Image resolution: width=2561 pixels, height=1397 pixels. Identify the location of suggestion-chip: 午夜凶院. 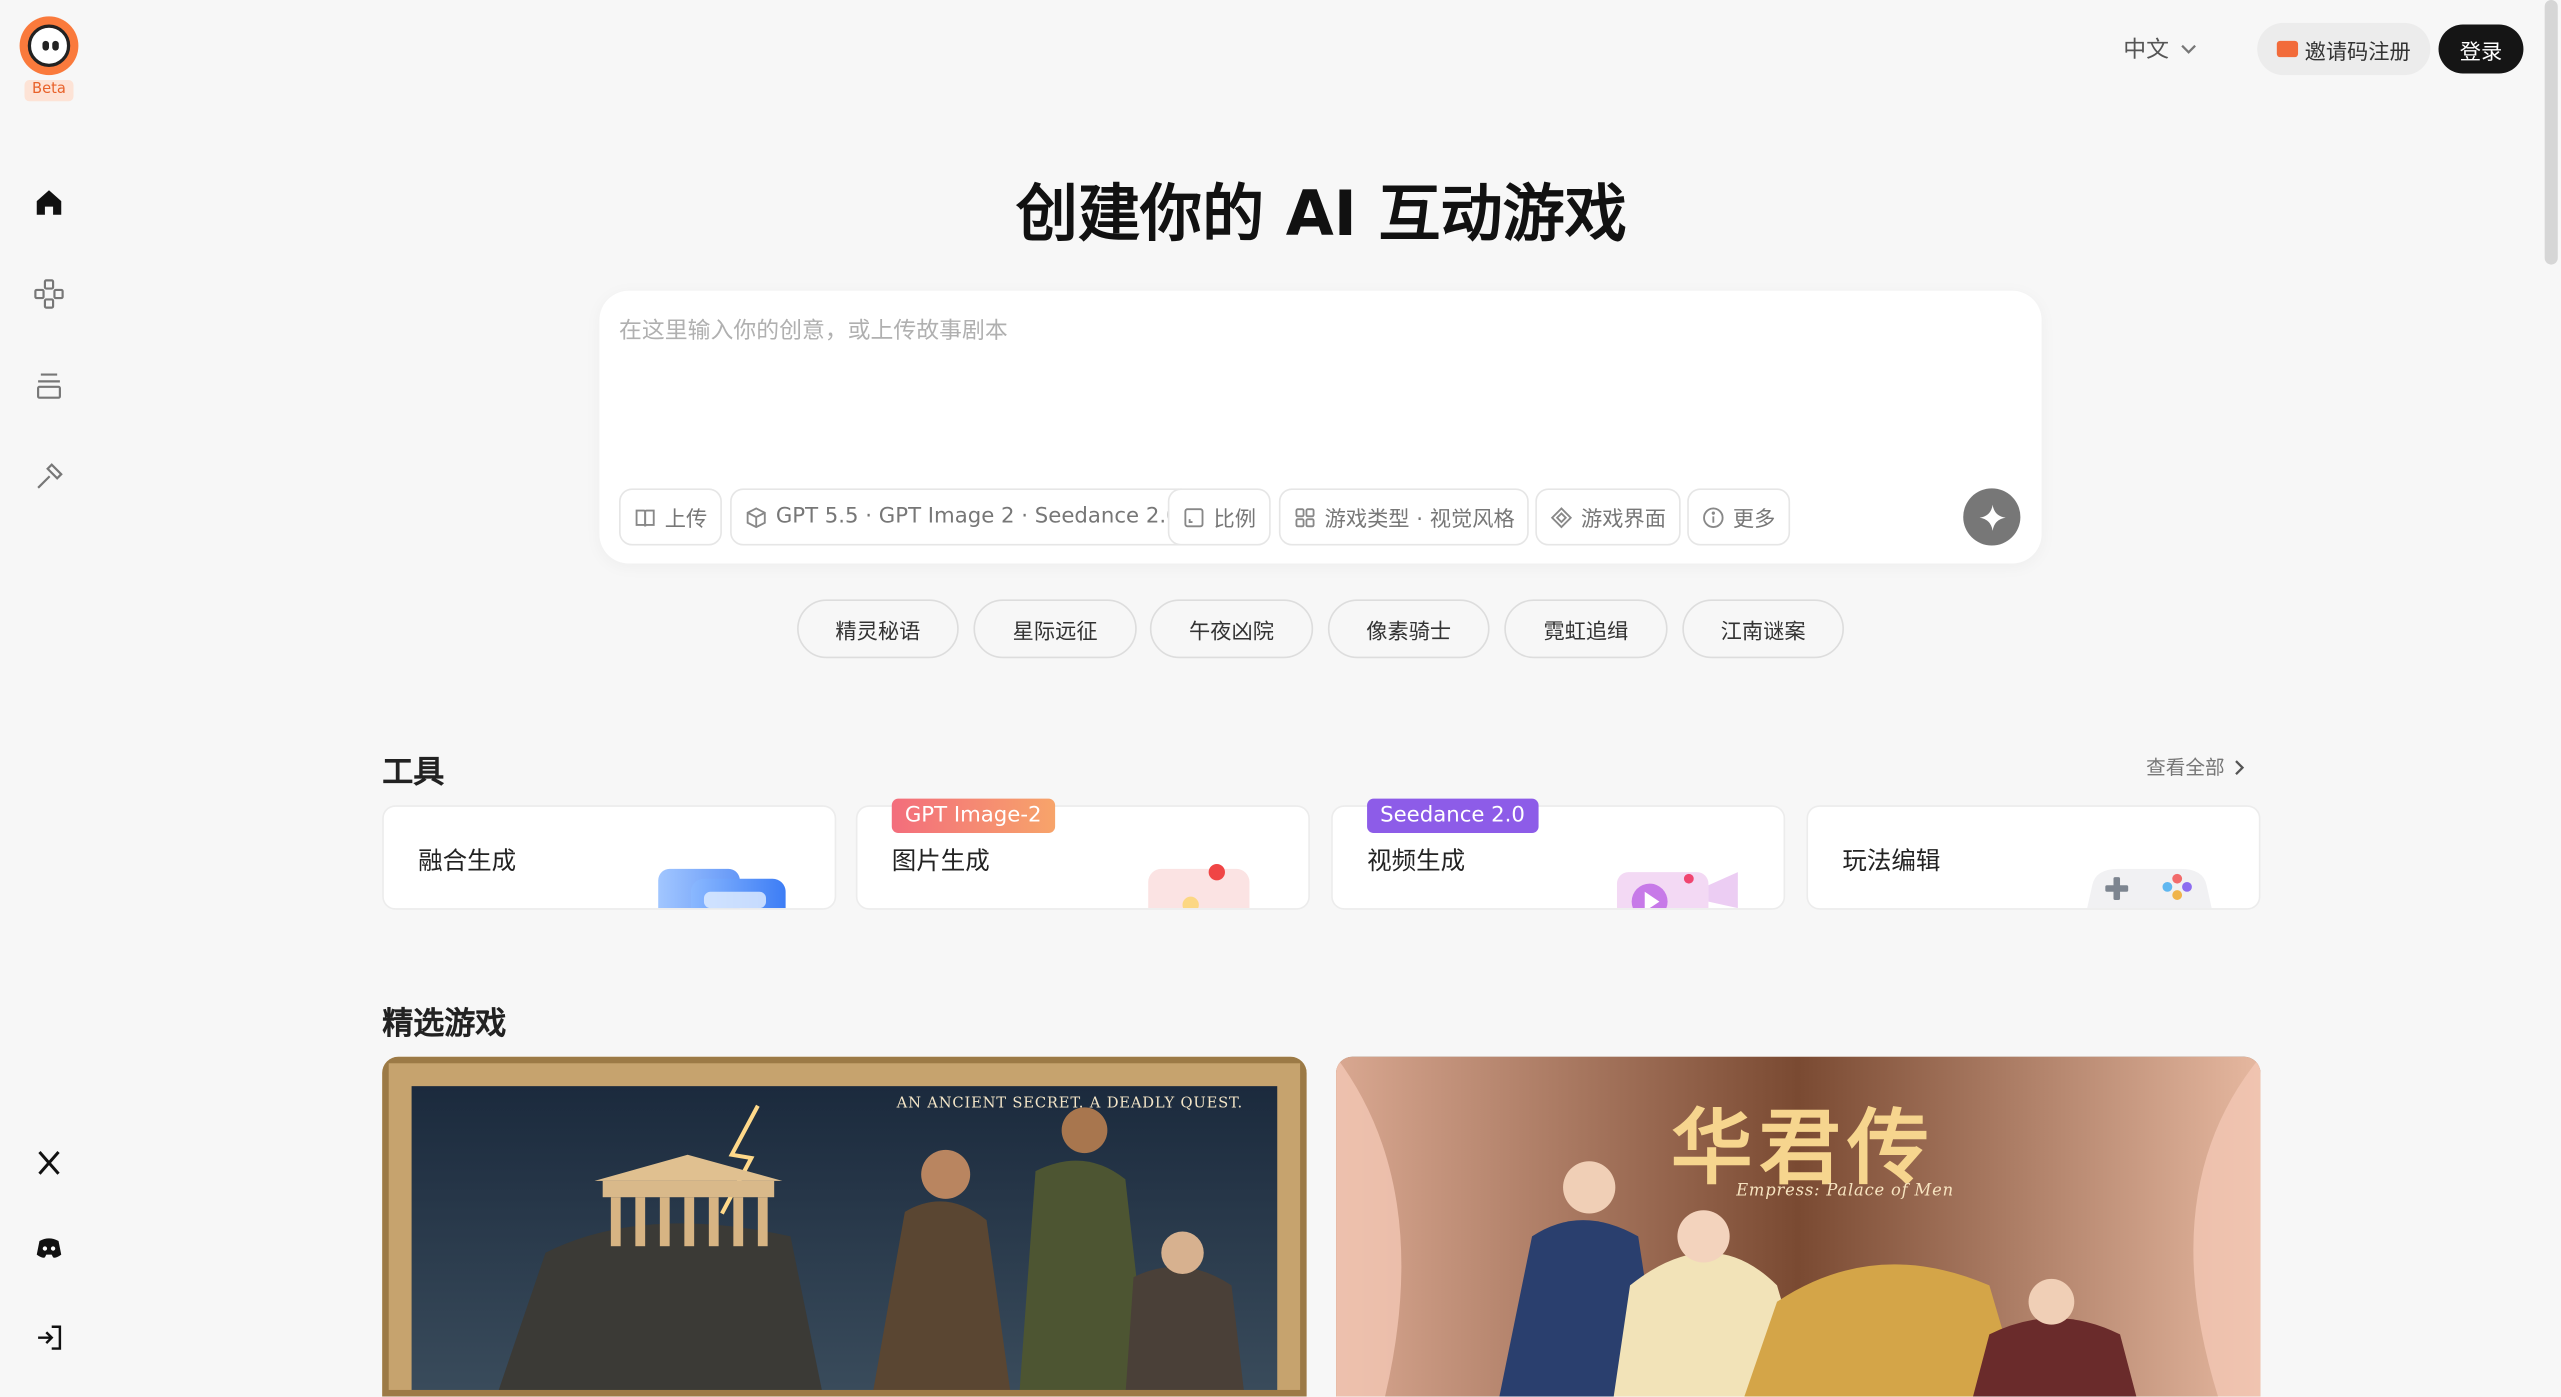
(1231, 629).